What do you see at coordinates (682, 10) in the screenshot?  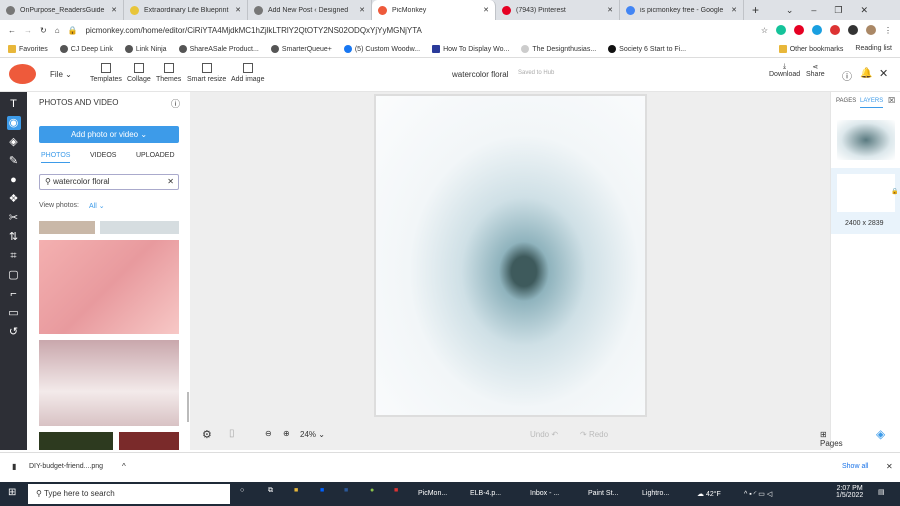 I see `browser-tab: is picmonkey free - Google ✕` at bounding box center [682, 10].